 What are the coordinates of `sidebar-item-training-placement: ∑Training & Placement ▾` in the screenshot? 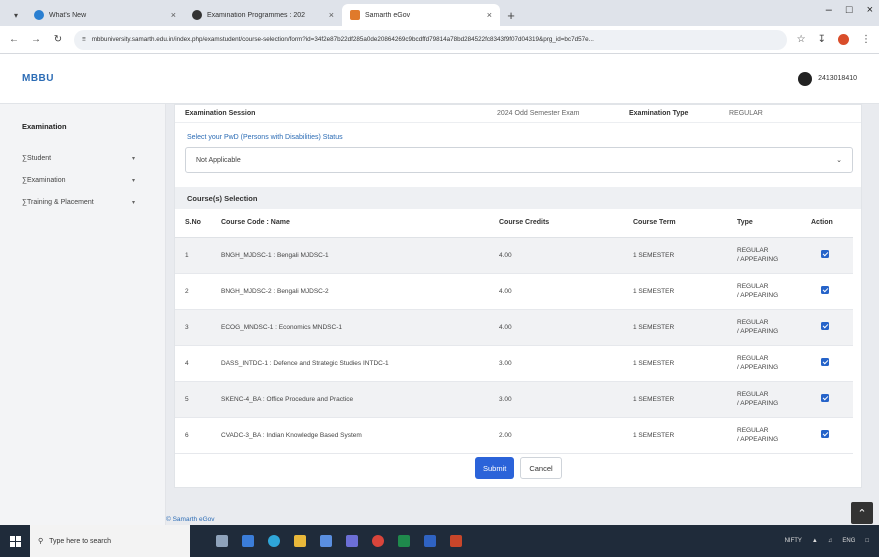 It's located at (82, 202).